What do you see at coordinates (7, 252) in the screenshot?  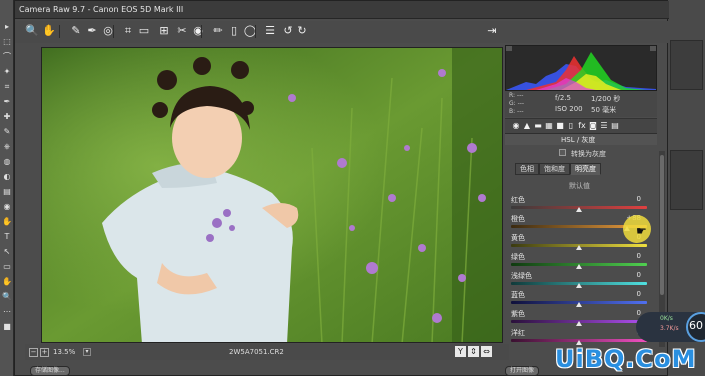 I see `ps-tool-icon: ↖` at bounding box center [7, 252].